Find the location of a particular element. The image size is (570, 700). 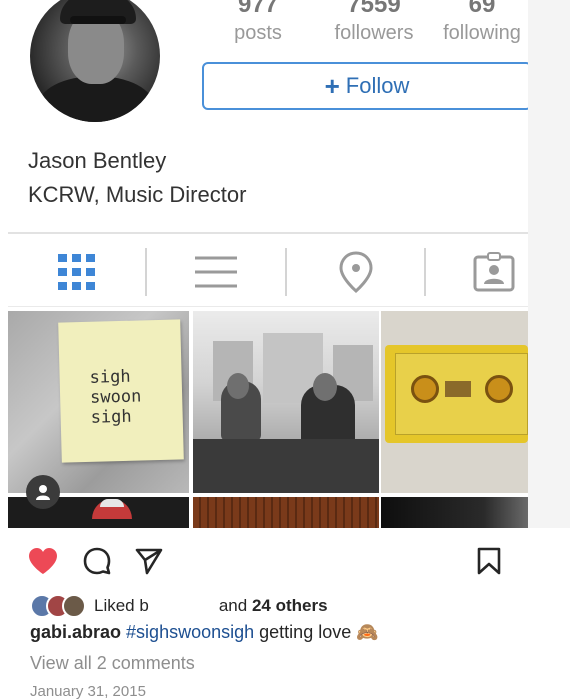

bookmark-icon is located at coordinates (489, 561).